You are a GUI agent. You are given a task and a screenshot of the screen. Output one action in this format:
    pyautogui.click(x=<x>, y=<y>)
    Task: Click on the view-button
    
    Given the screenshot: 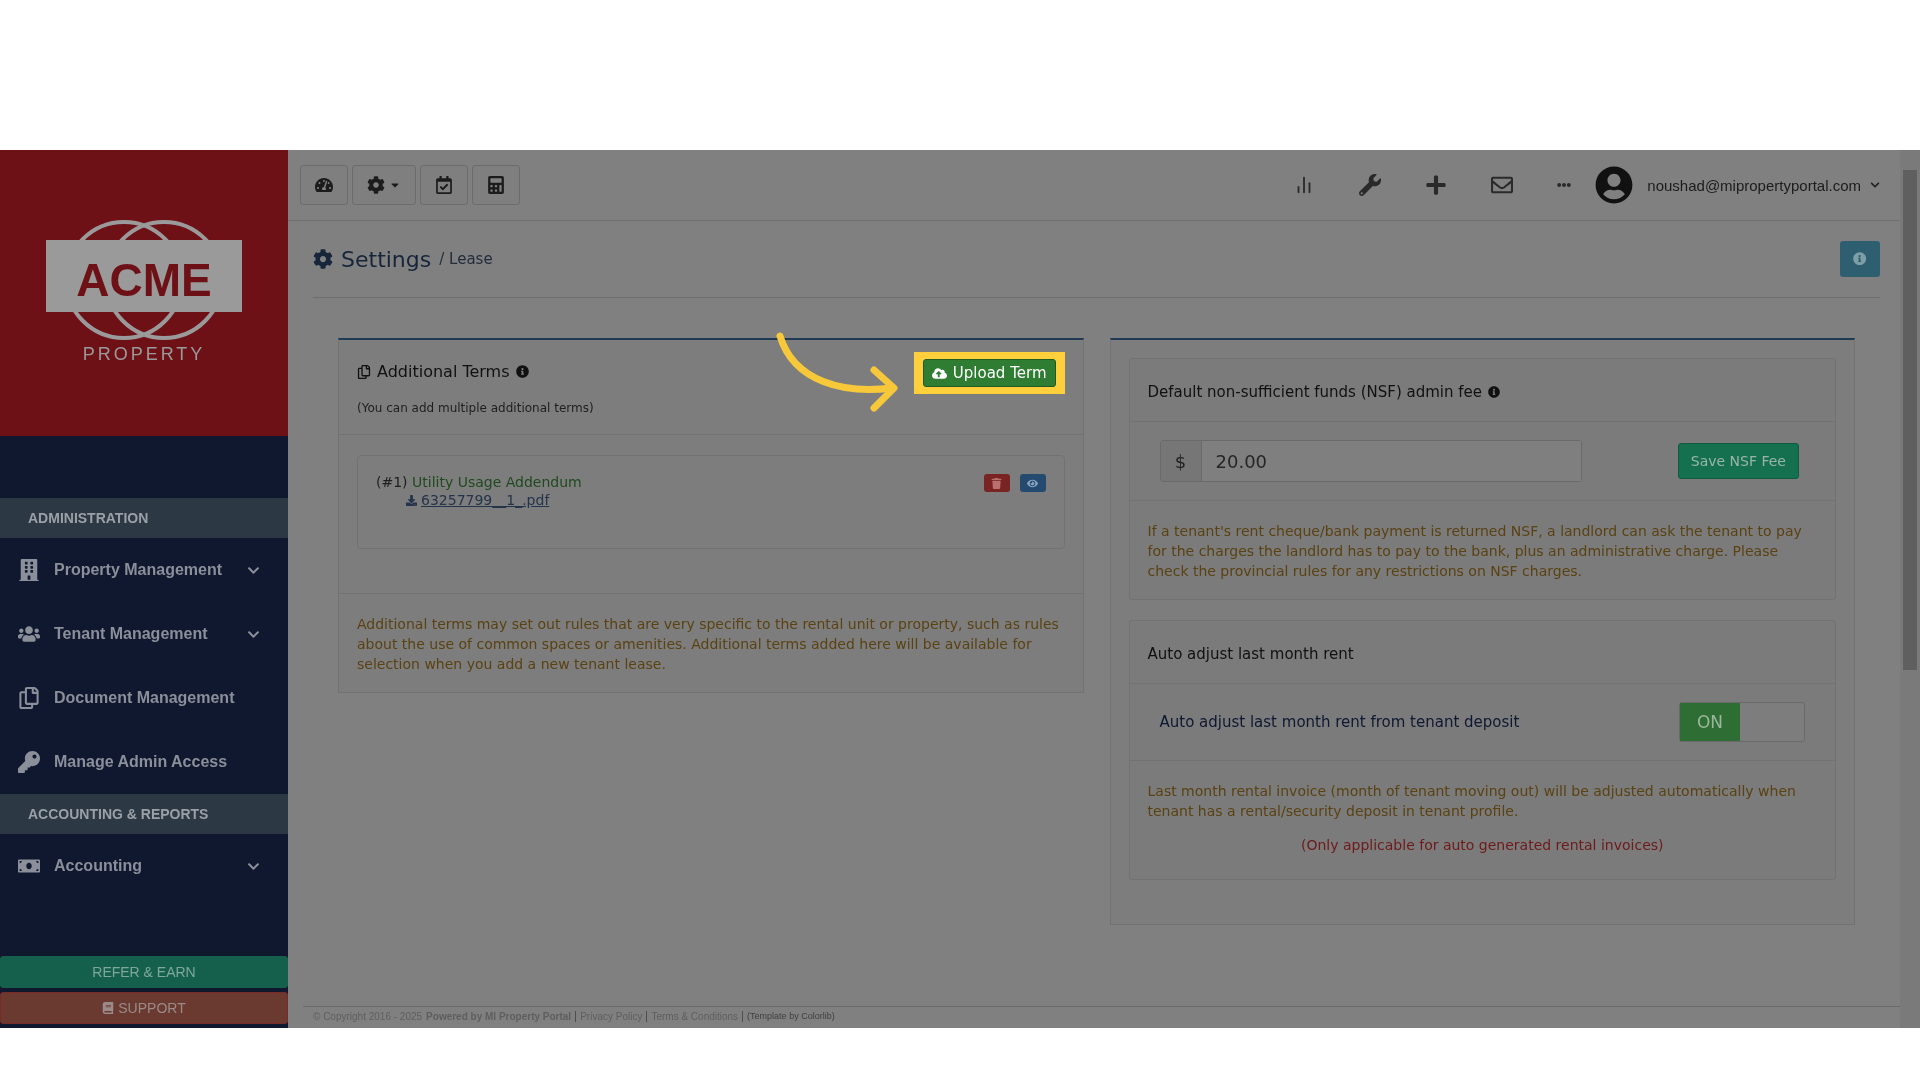 What is the action you would take?
    pyautogui.click(x=1032, y=483)
    